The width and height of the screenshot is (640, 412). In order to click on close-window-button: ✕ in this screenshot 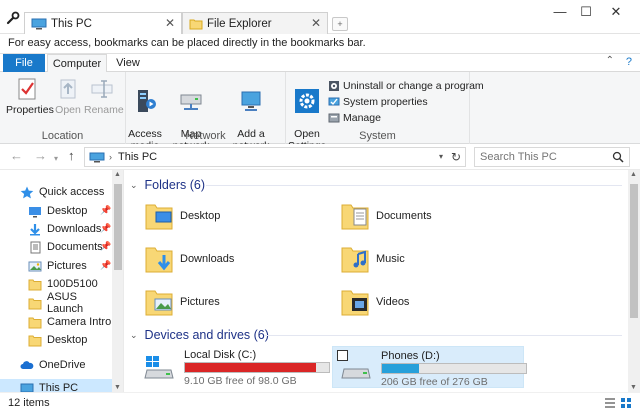, I will do `click(616, 12)`.